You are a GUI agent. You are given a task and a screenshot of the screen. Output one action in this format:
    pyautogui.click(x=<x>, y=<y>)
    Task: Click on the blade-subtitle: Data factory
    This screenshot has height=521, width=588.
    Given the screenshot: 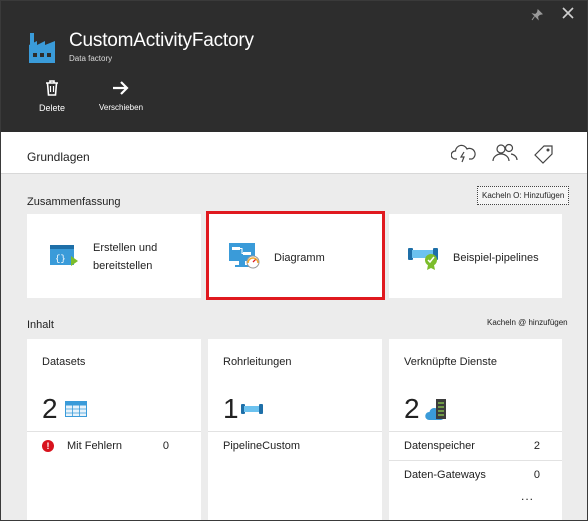 What is the action you would take?
    pyautogui.click(x=91, y=58)
    